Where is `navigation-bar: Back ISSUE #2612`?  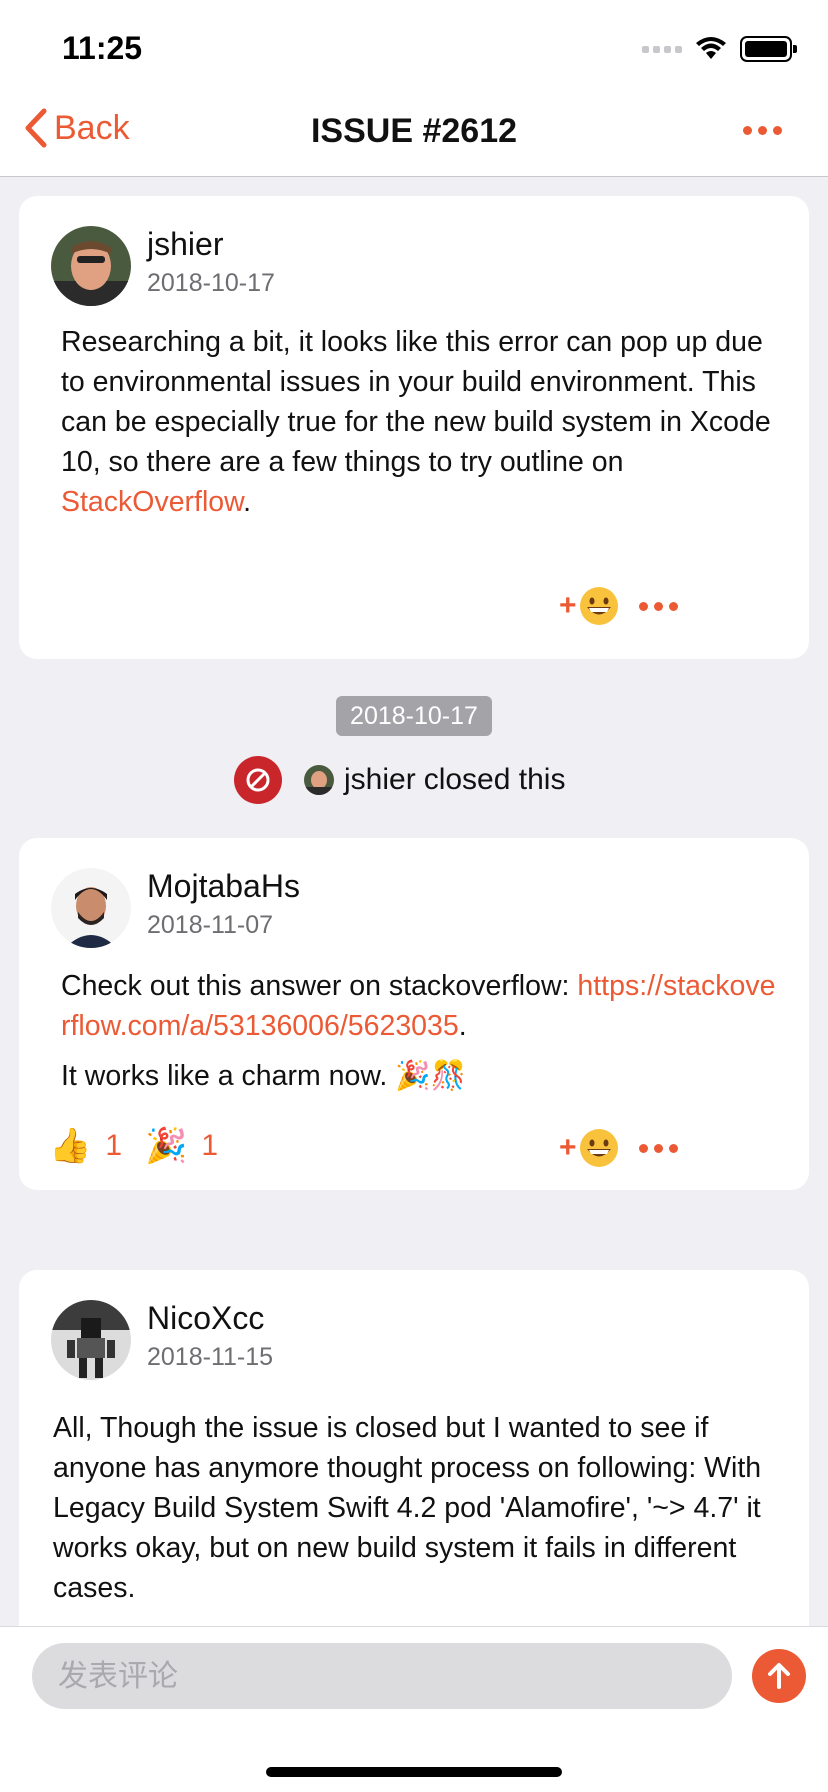
navigation-bar: Back ISSUE #2612 is located at coordinates (414, 133).